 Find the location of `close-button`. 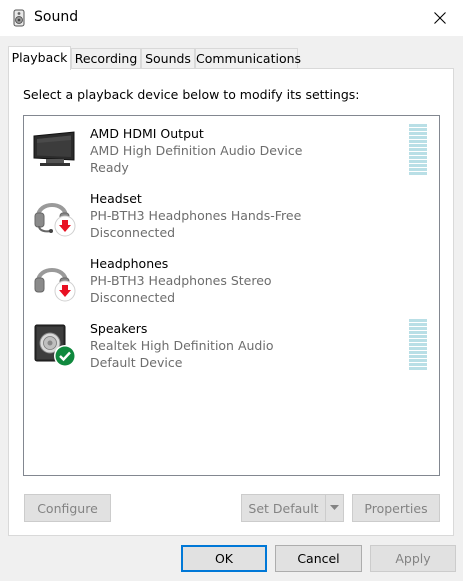

close-button is located at coordinates (440, 18).